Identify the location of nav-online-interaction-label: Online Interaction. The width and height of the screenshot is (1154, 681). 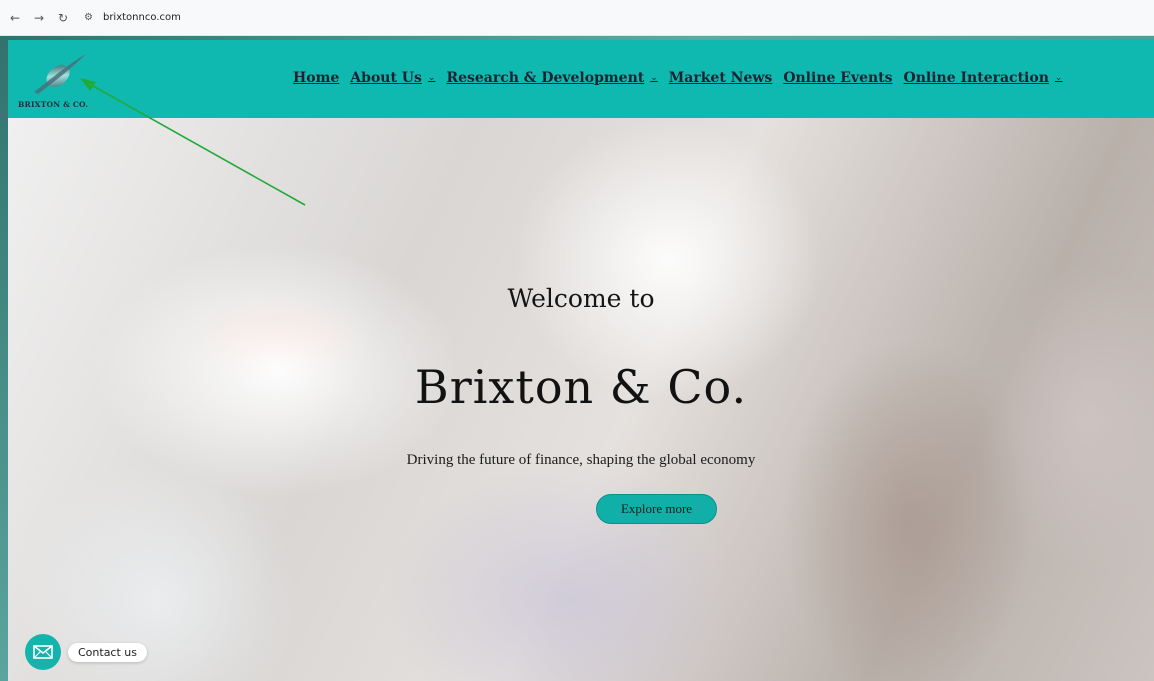
(976, 78).